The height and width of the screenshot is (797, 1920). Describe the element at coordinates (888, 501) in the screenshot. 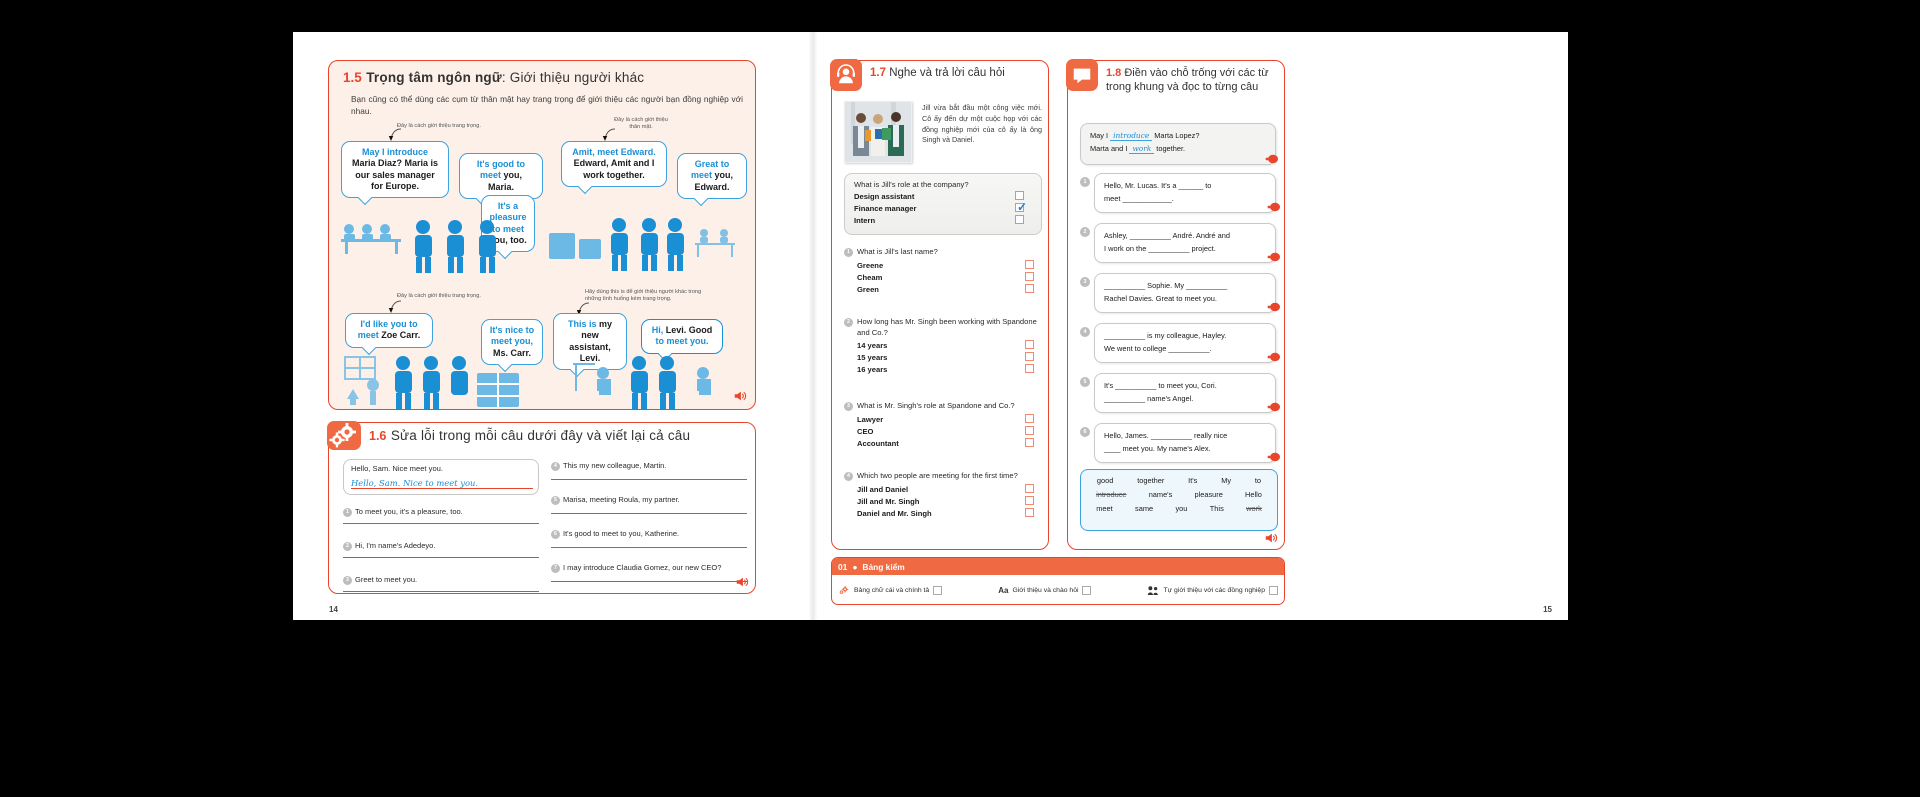

I see `q4-option-1-label: Jill and Mr. Singh` at that location.